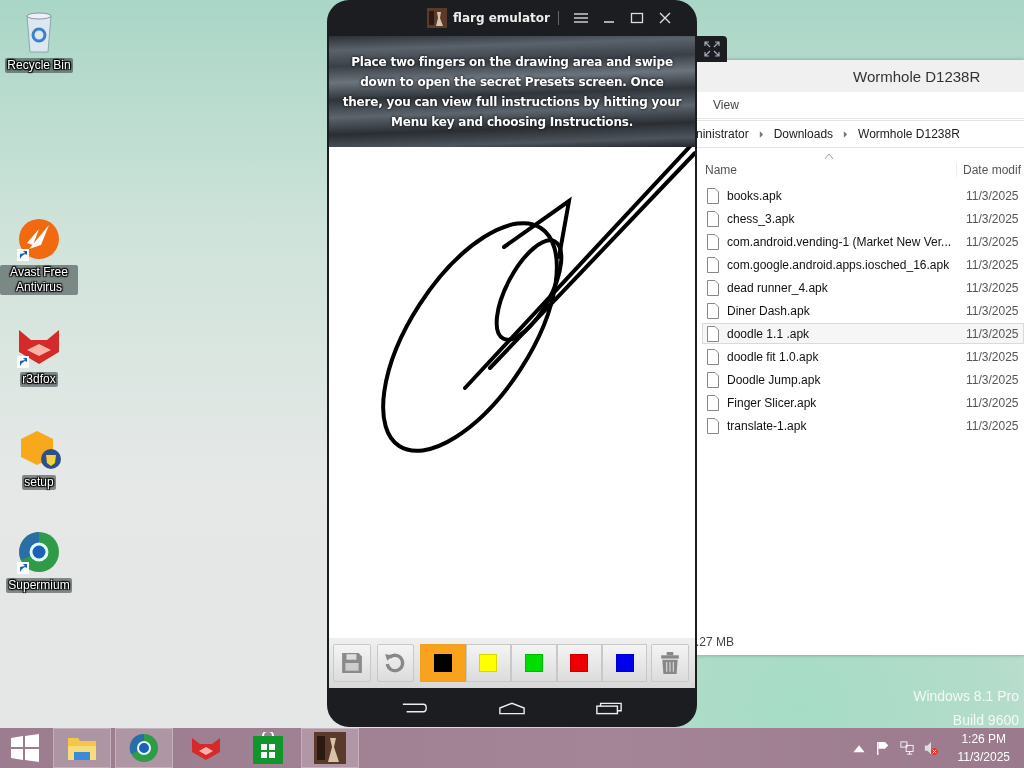 This screenshot has width=1024, height=768. Describe the element at coordinates (755, 195) in the screenshot. I see `file-name: books.apk` at that location.